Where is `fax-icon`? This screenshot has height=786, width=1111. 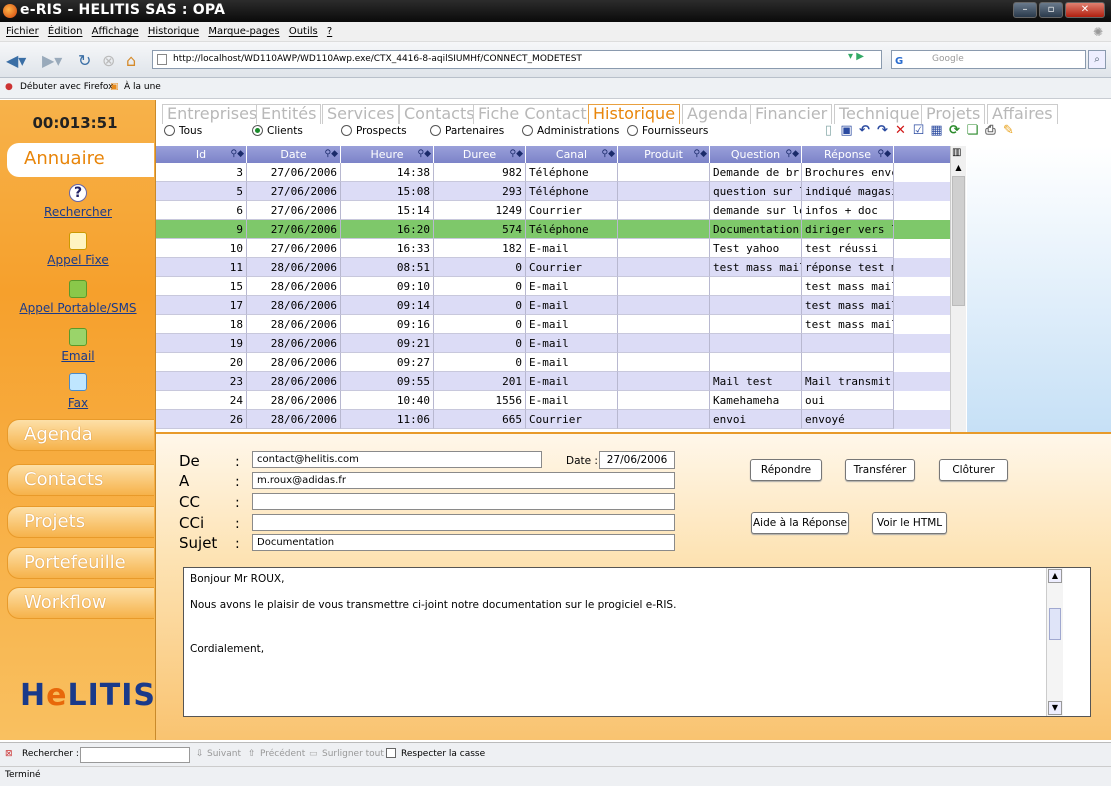 fax-icon is located at coordinates (78, 382).